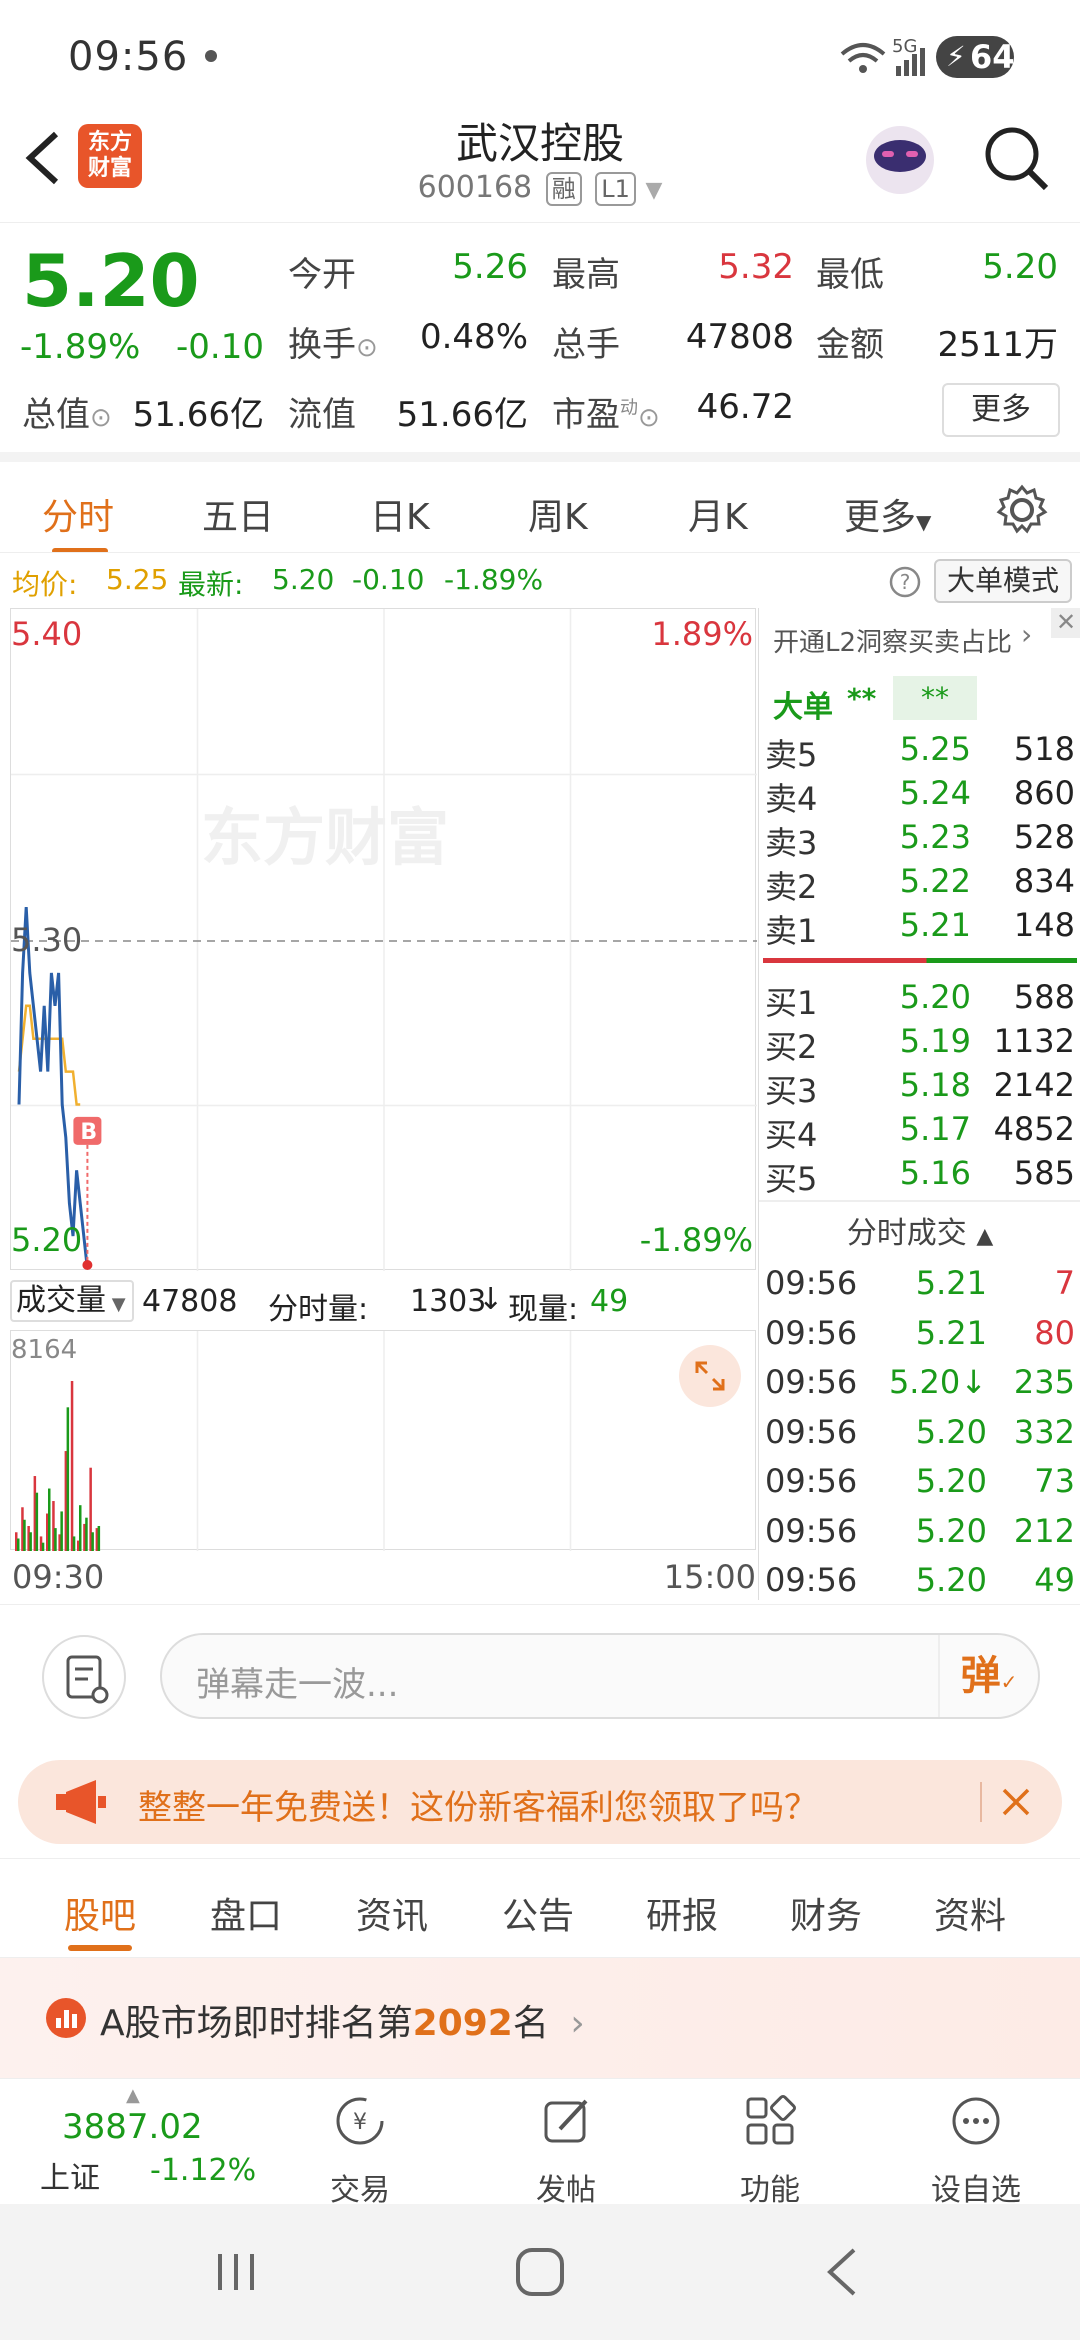 The width and height of the screenshot is (1080, 2340). I want to click on bid-row: 买1 5.20 588, so click(919, 1000).